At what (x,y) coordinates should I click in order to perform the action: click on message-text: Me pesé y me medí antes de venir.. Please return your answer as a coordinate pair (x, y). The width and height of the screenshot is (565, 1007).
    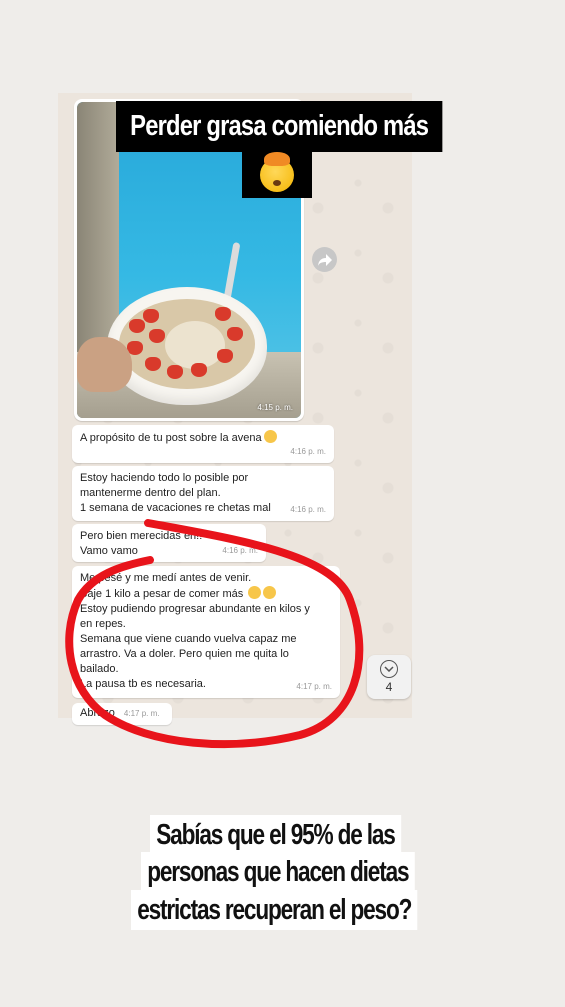
    Looking at the image, I should click on (166, 578).